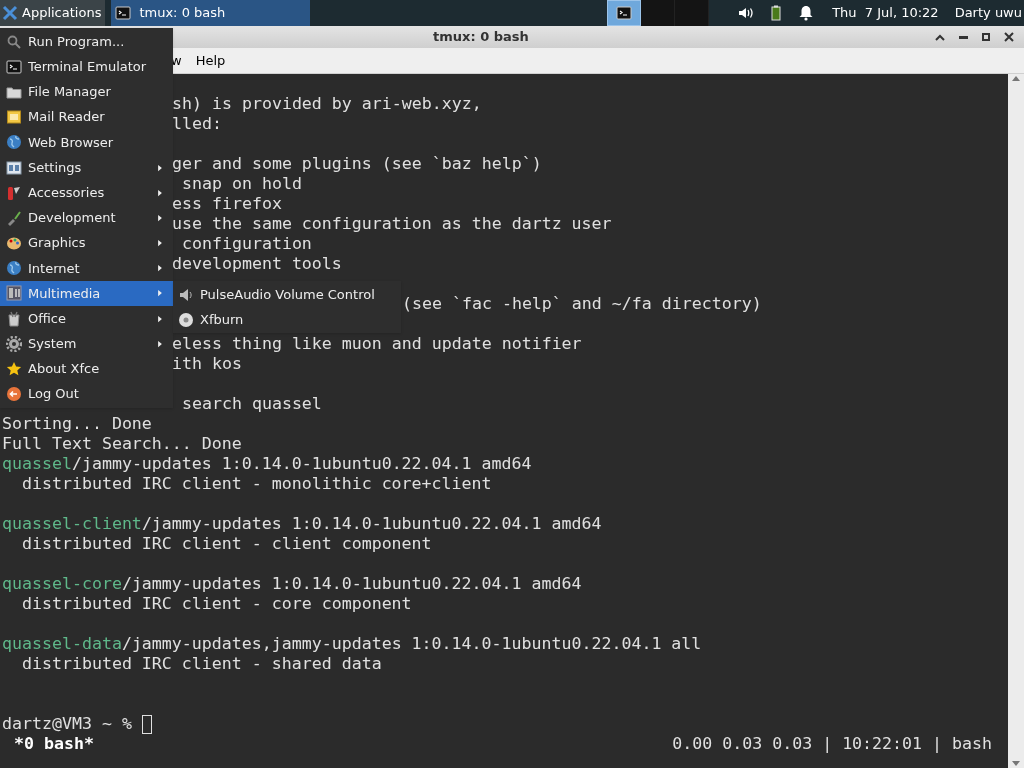 This screenshot has height=768, width=1024. Describe the element at coordinates (377, 343) in the screenshot. I see `terminal-line: eless thing like muon and update notifier` at that location.